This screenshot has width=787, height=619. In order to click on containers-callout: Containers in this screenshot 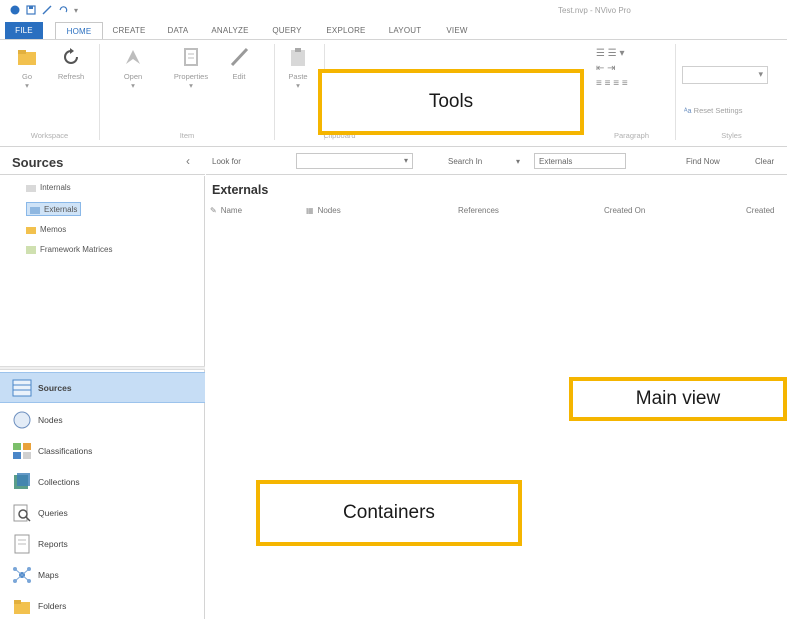, I will do `click(389, 513)`.